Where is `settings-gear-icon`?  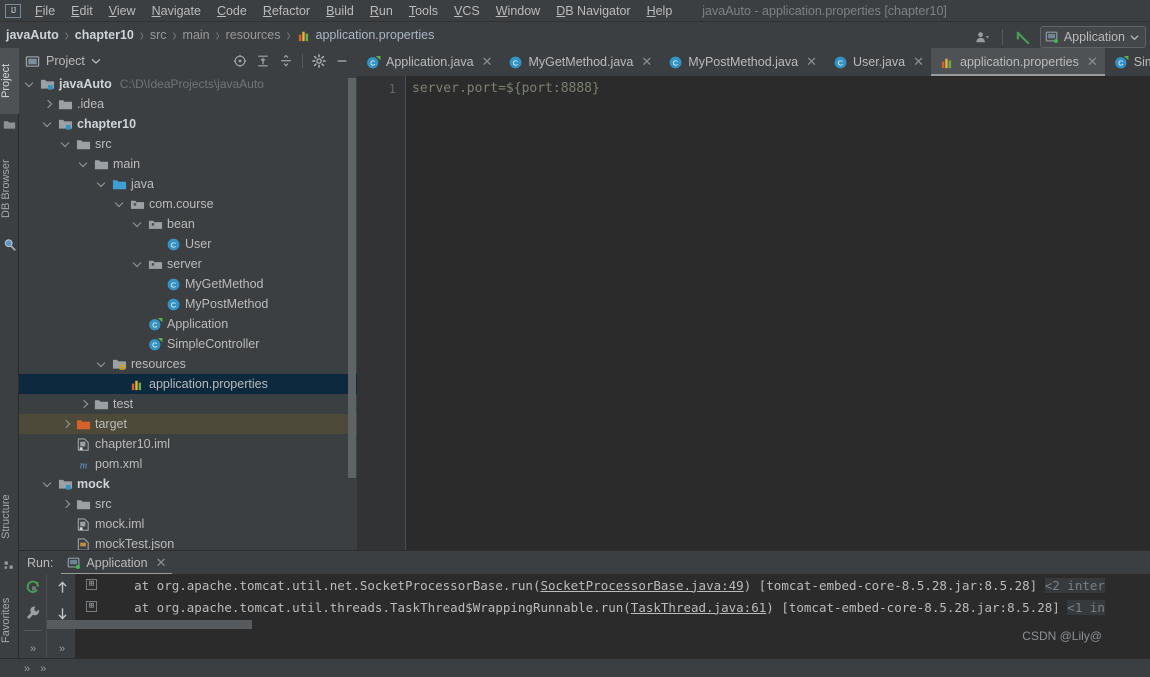 settings-gear-icon is located at coordinates (319, 61).